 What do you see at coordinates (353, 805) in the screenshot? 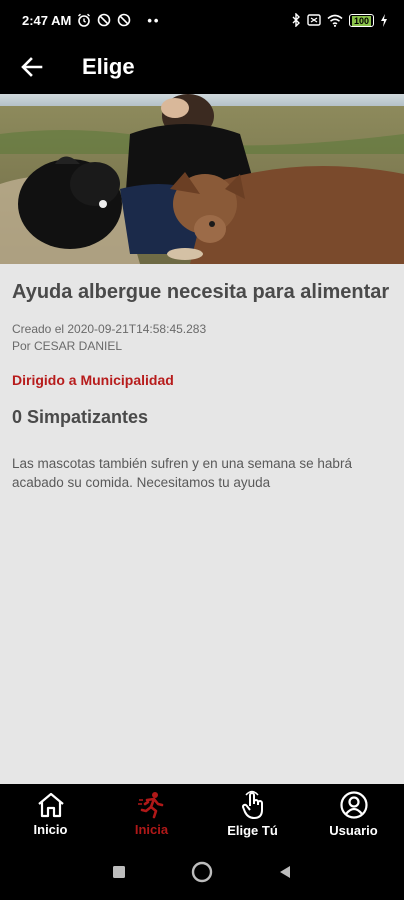
I see `user-circle-icon` at bounding box center [353, 805].